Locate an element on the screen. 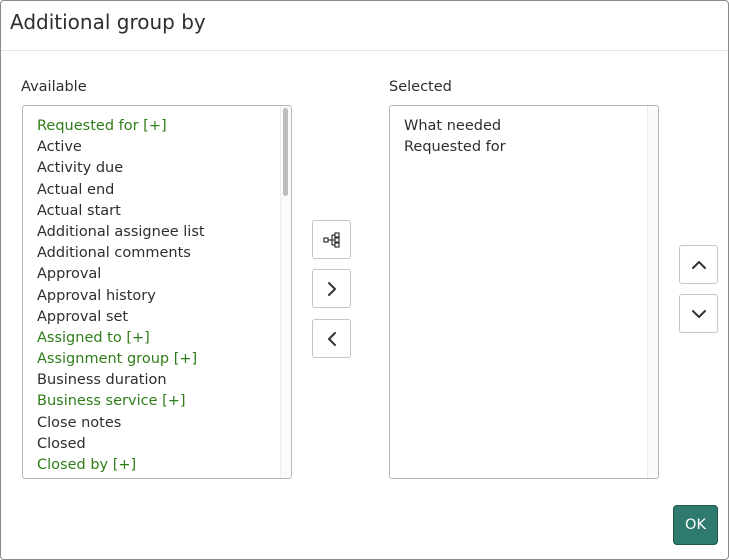  chevron-left-icon is located at coordinates (332, 339).